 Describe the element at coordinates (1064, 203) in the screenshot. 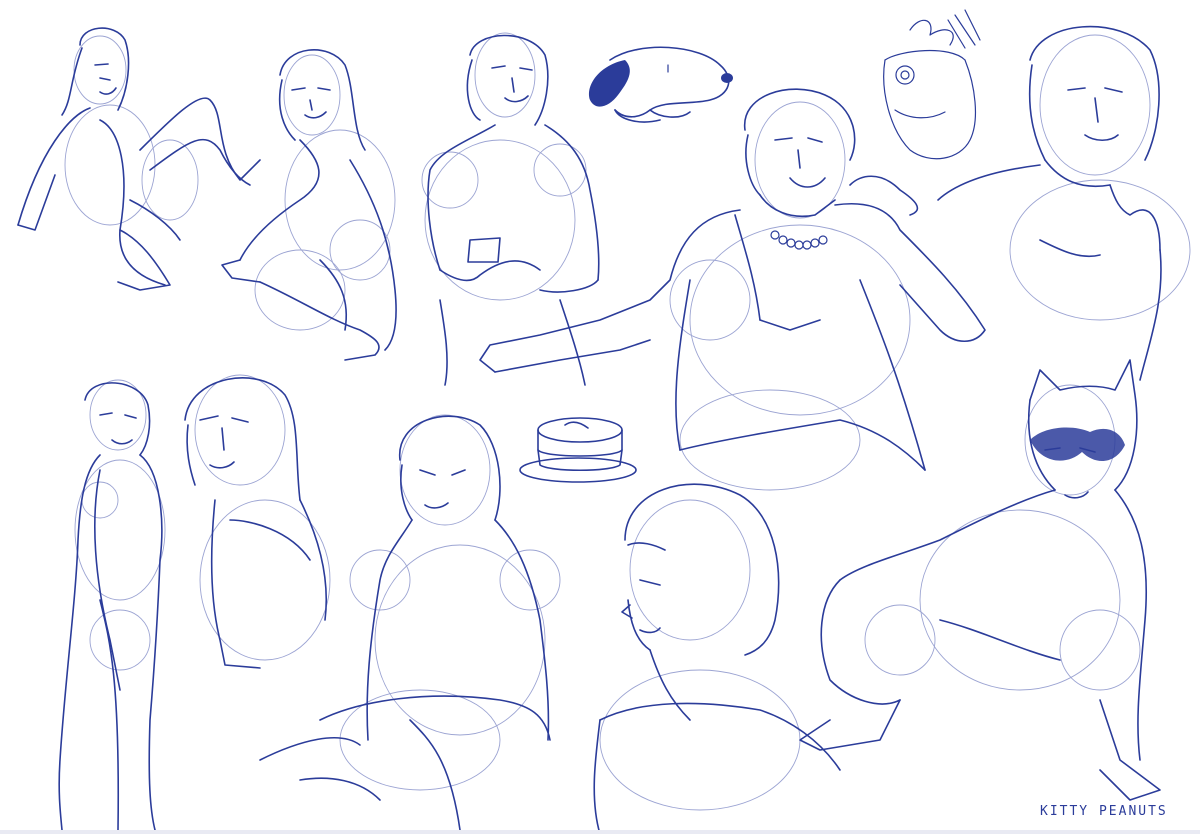

I see `portrait-with-raised-hand` at that location.